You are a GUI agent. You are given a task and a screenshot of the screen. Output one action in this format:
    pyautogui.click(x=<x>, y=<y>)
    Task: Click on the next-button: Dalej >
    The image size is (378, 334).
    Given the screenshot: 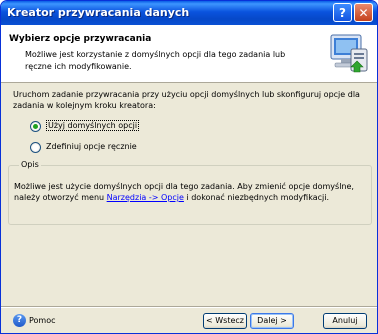 What is the action you would take?
    pyautogui.click(x=272, y=321)
    